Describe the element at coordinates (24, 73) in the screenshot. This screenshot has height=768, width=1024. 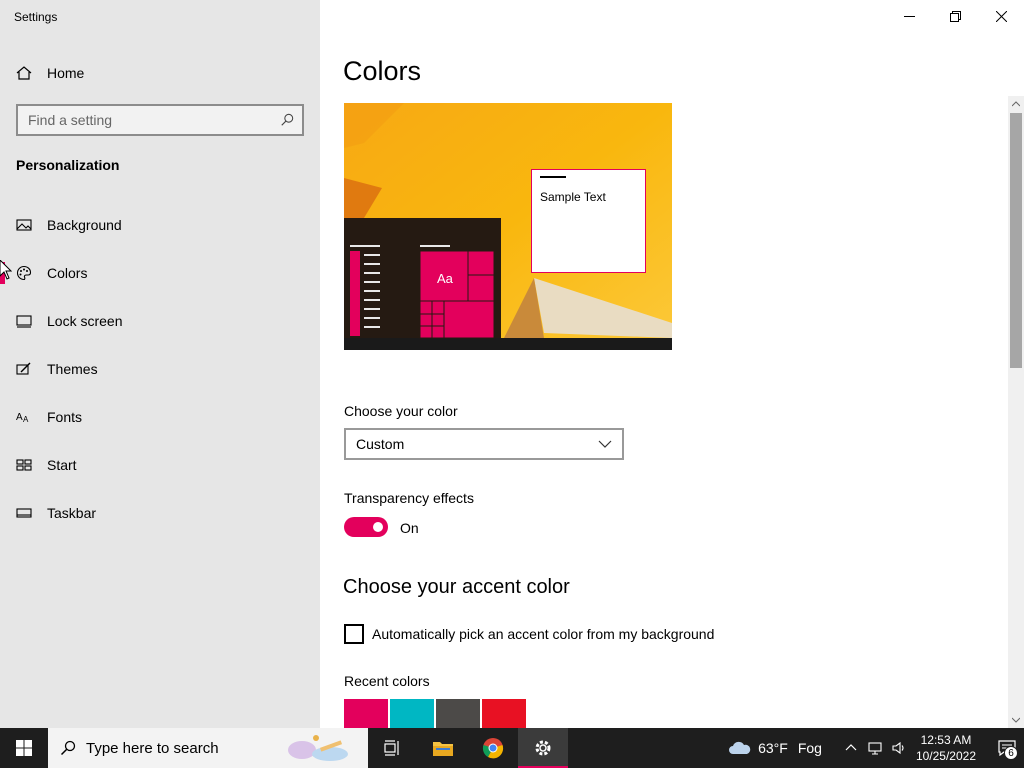
I see `home-icon` at that location.